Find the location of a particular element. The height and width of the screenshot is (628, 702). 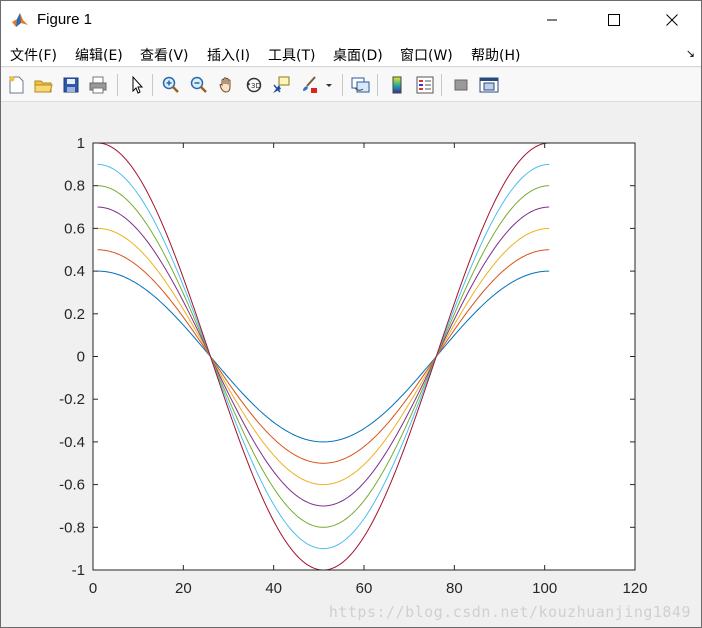

data-cursor-icon is located at coordinates (281, 85).